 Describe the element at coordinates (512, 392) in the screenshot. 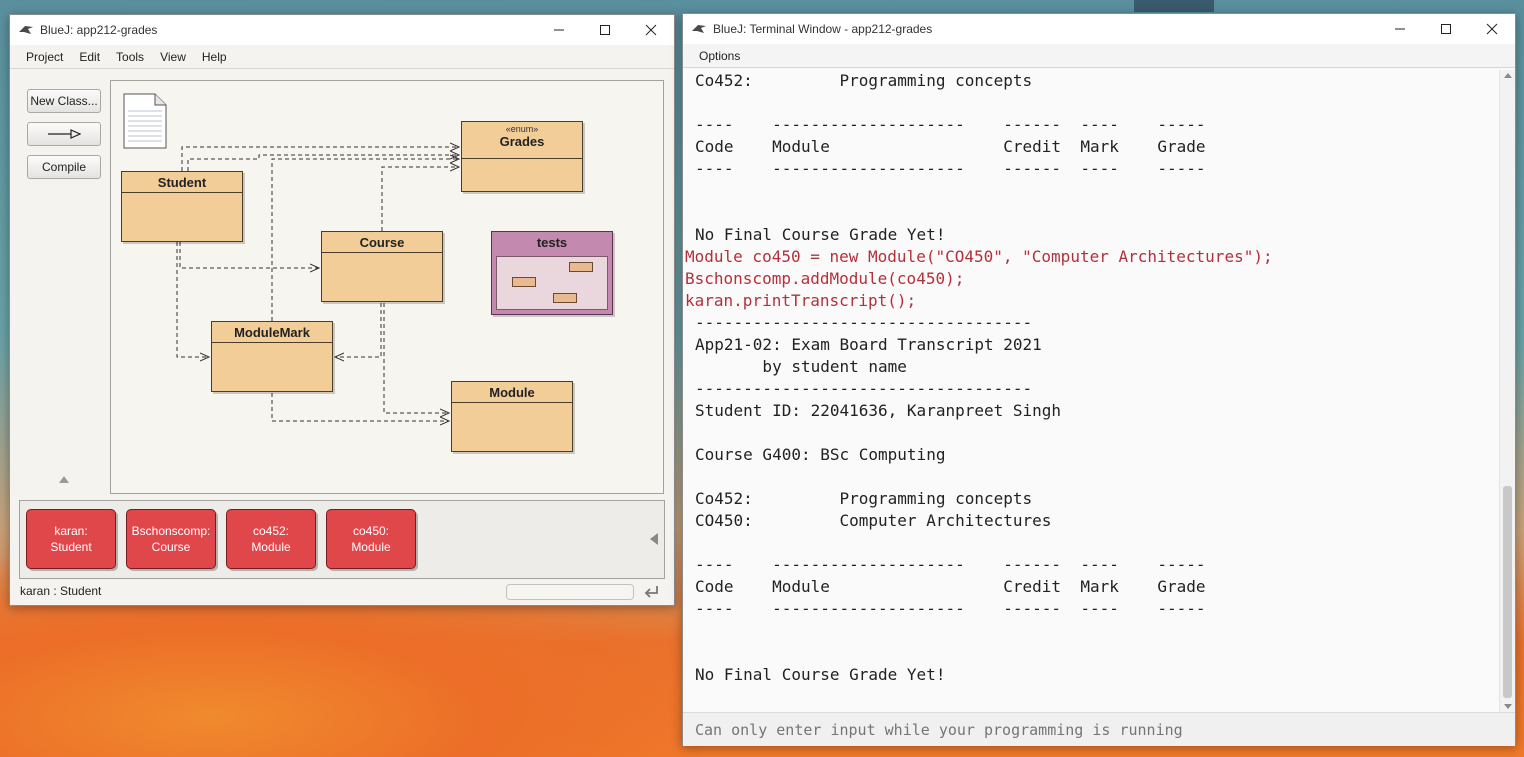

I see `class-module-name: Module` at that location.